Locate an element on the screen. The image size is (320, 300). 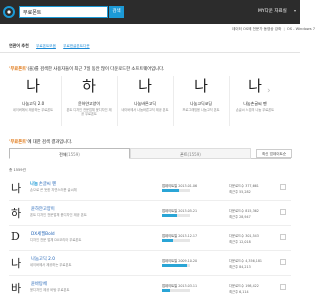
item-downloads: 다운로드수 301,543 is located at coordinates (244, 235).